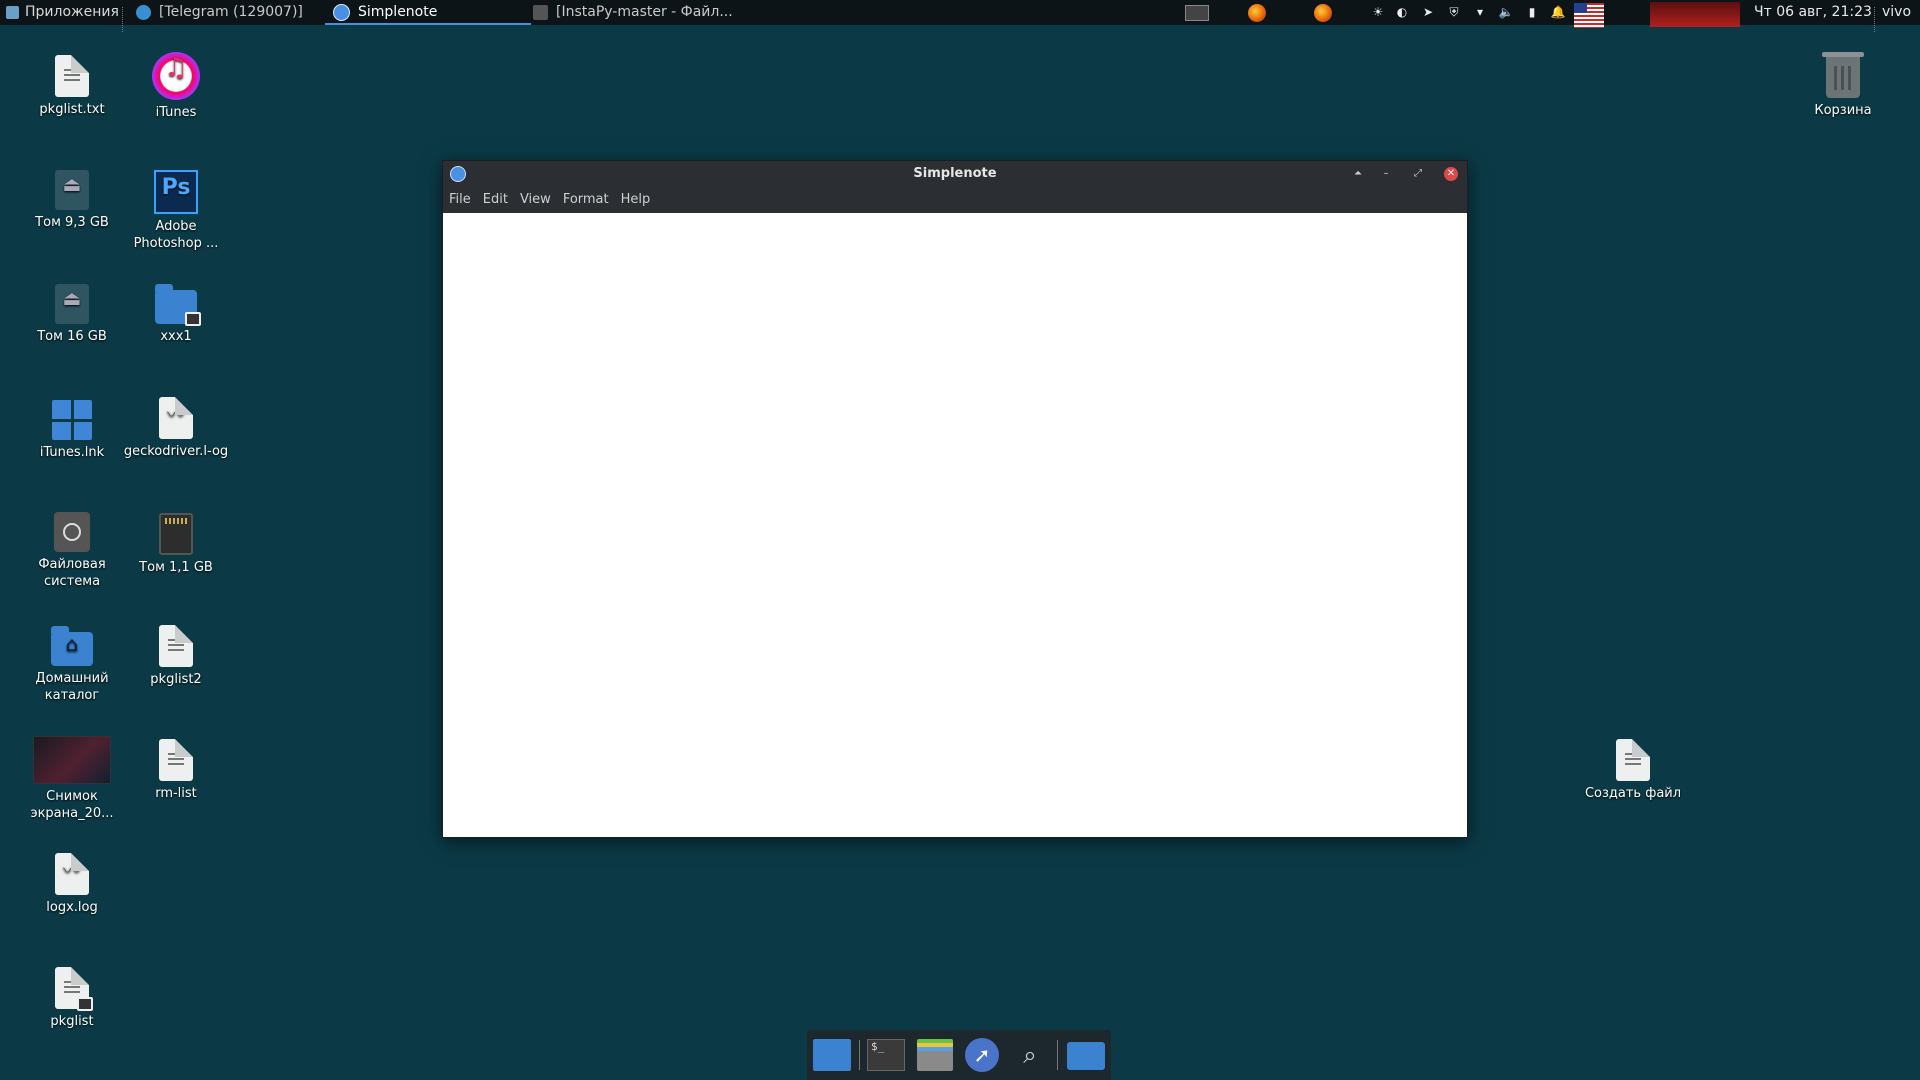 The height and width of the screenshot is (1080, 1920). I want to click on filesystem-icon, so click(72, 532).